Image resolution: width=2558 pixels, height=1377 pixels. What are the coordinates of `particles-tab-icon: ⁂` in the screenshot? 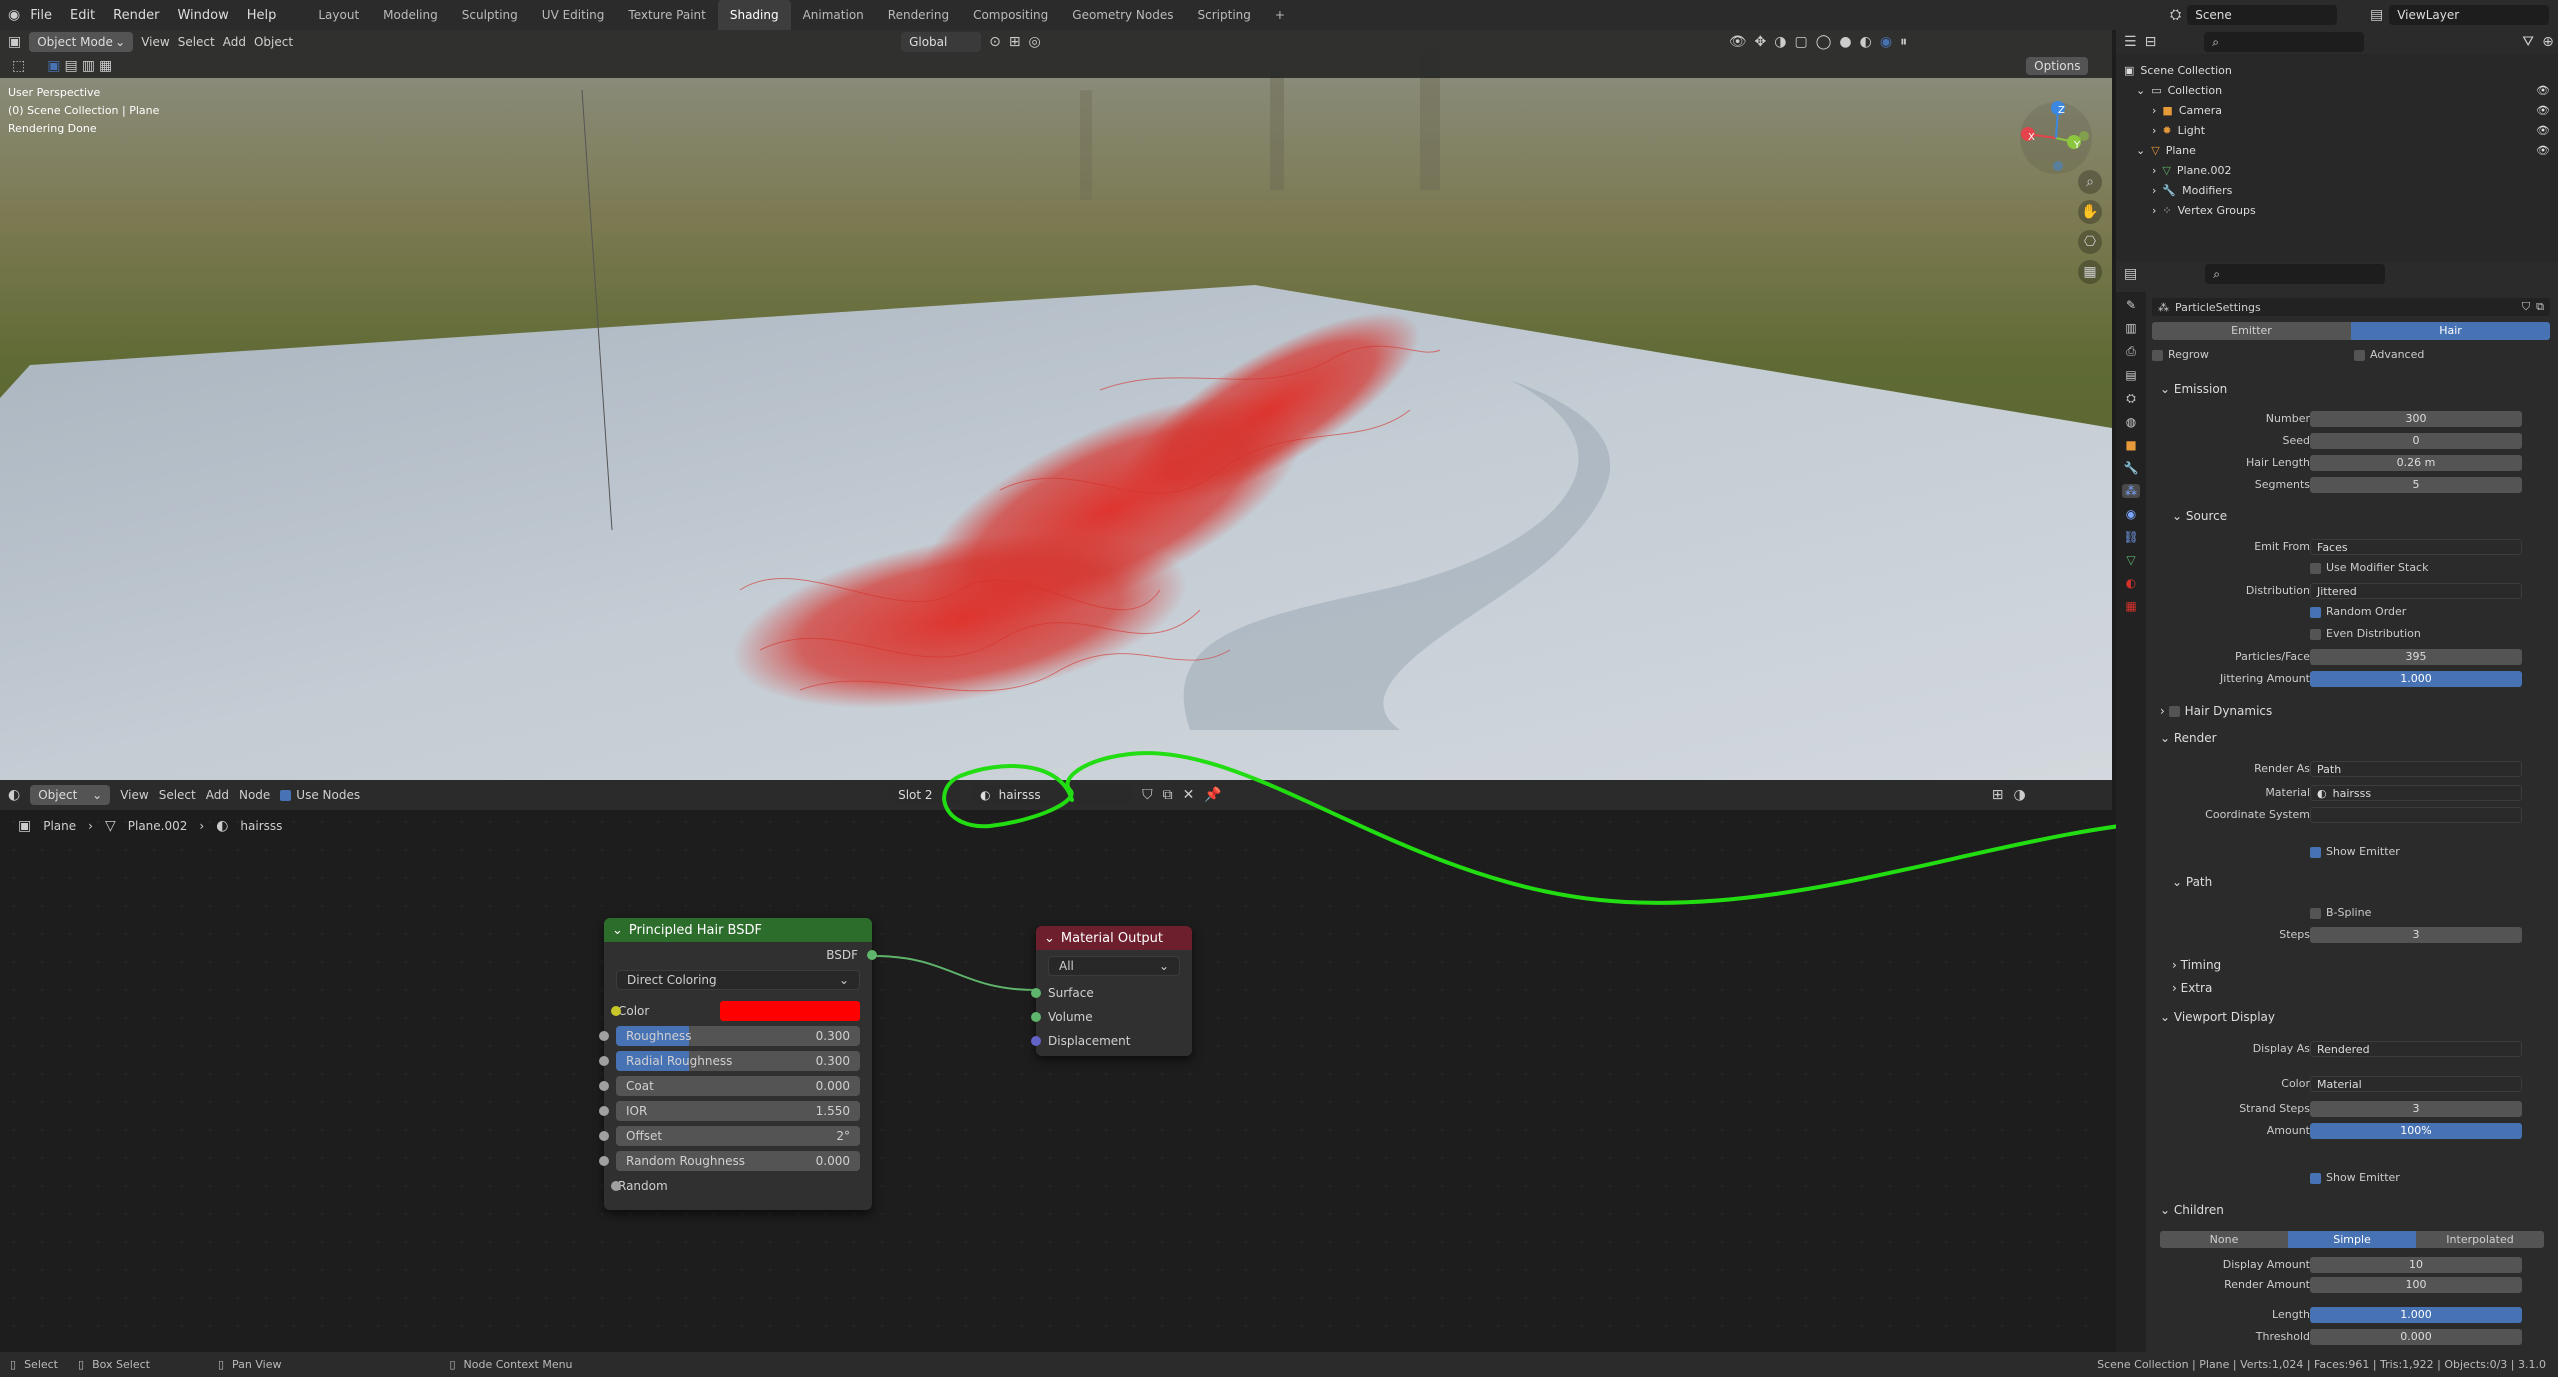 It's located at (2131, 491).